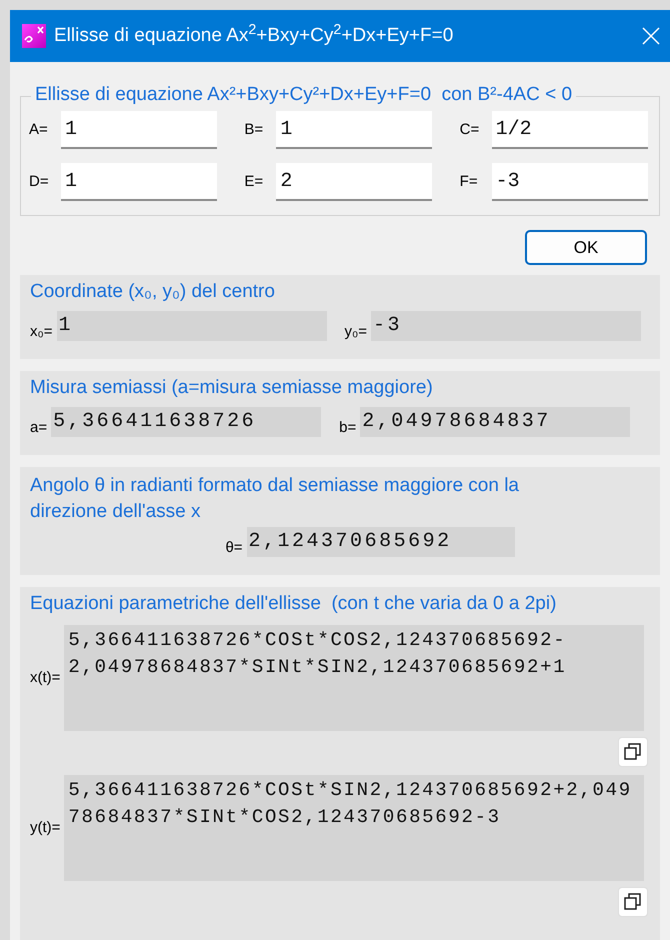  Describe the element at coordinates (506, 326) in the screenshot. I see `output-field: -3` at that location.